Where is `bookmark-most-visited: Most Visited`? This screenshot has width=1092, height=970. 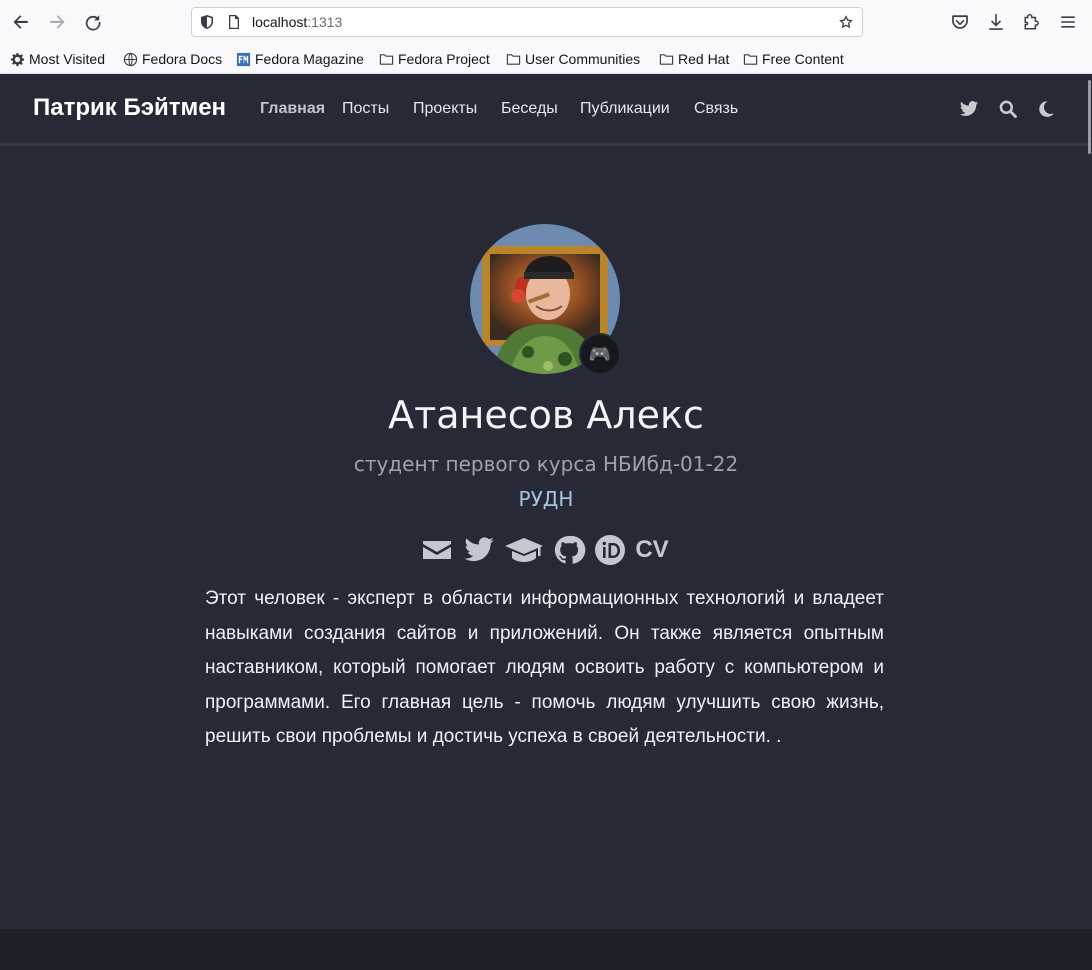
bookmark-most-visited: Most Visited is located at coordinates (57, 59).